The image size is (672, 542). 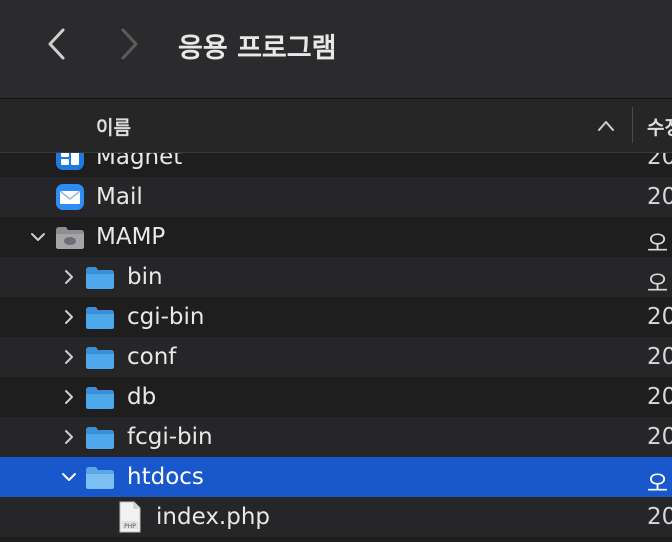 What do you see at coordinates (166, 317) in the screenshot?
I see `item-label: cgi-bin` at bounding box center [166, 317].